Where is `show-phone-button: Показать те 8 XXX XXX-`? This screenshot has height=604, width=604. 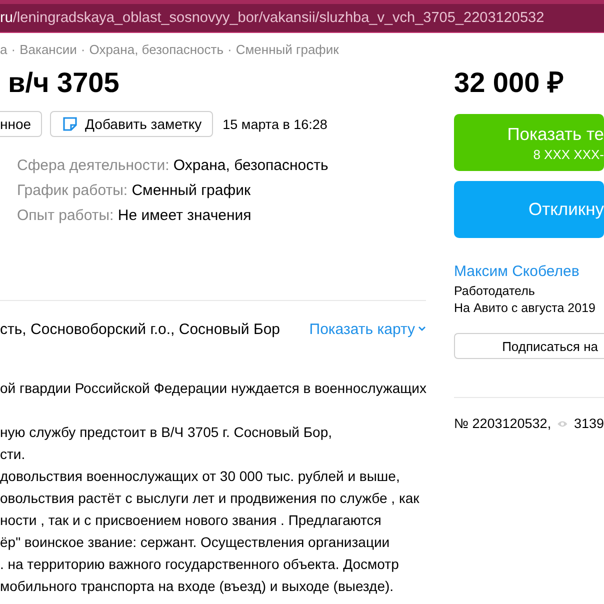 show-phone-button: Показать те 8 XXX XXX- is located at coordinates (529, 142).